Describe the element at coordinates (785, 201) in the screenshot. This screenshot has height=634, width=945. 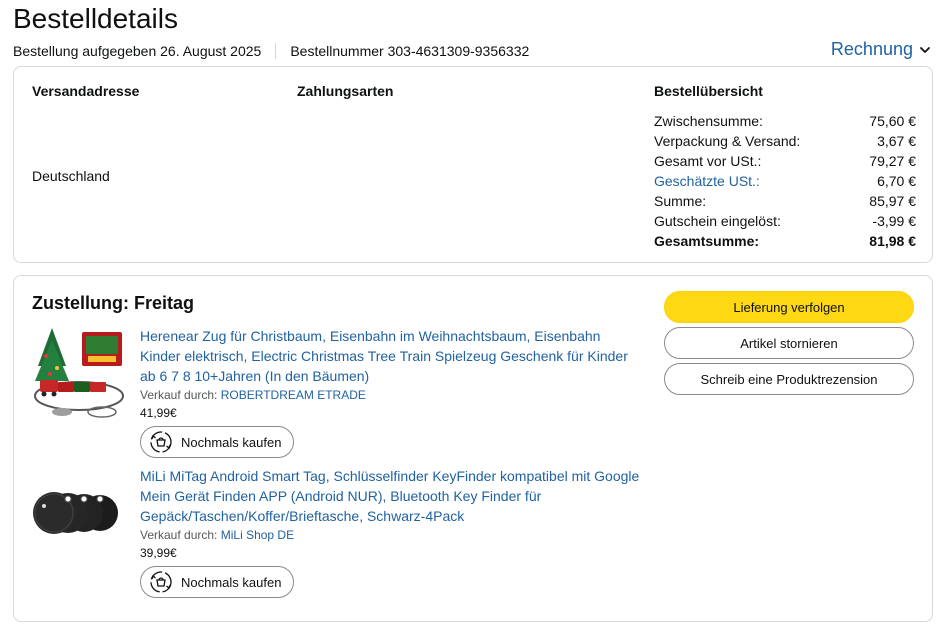
I see `totals-row-sum: Summe: 85,97 €` at that location.